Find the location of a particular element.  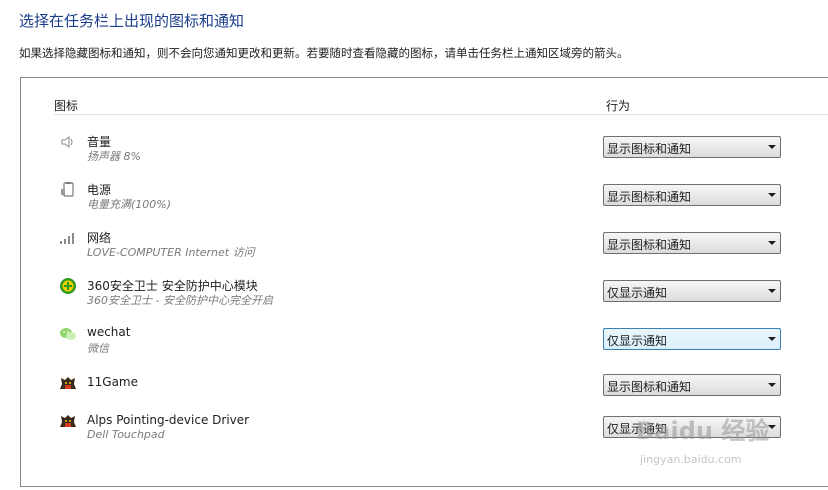

row-subtitle: 360安全卫士 - 安全防护中心完全开启 is located at coordinates (180, 300).